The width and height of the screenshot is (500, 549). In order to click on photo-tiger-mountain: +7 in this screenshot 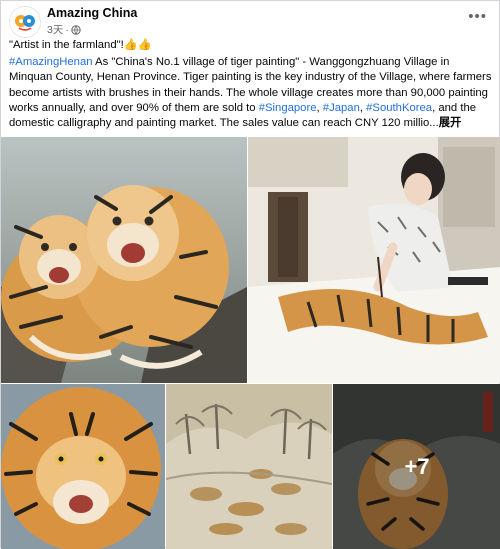, I will do `click(416, 466)`.